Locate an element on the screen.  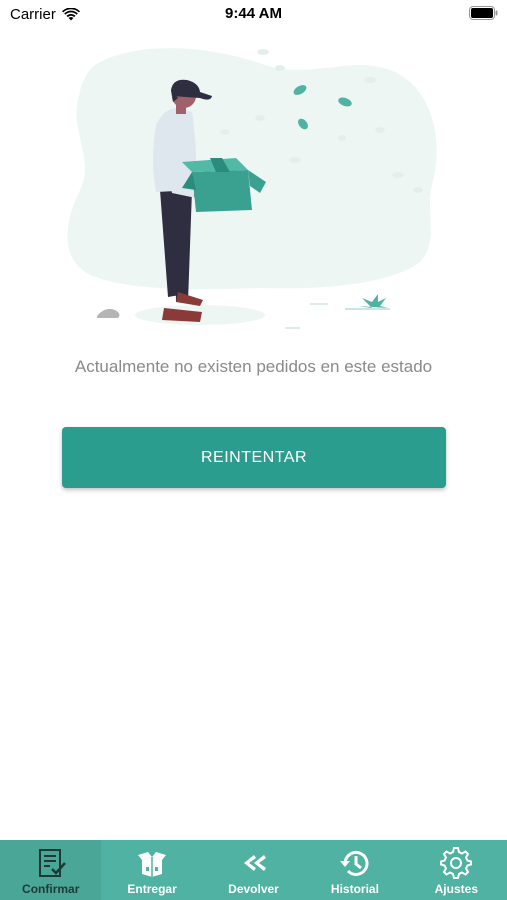
battery-icon is located at coordinates (483, 13).